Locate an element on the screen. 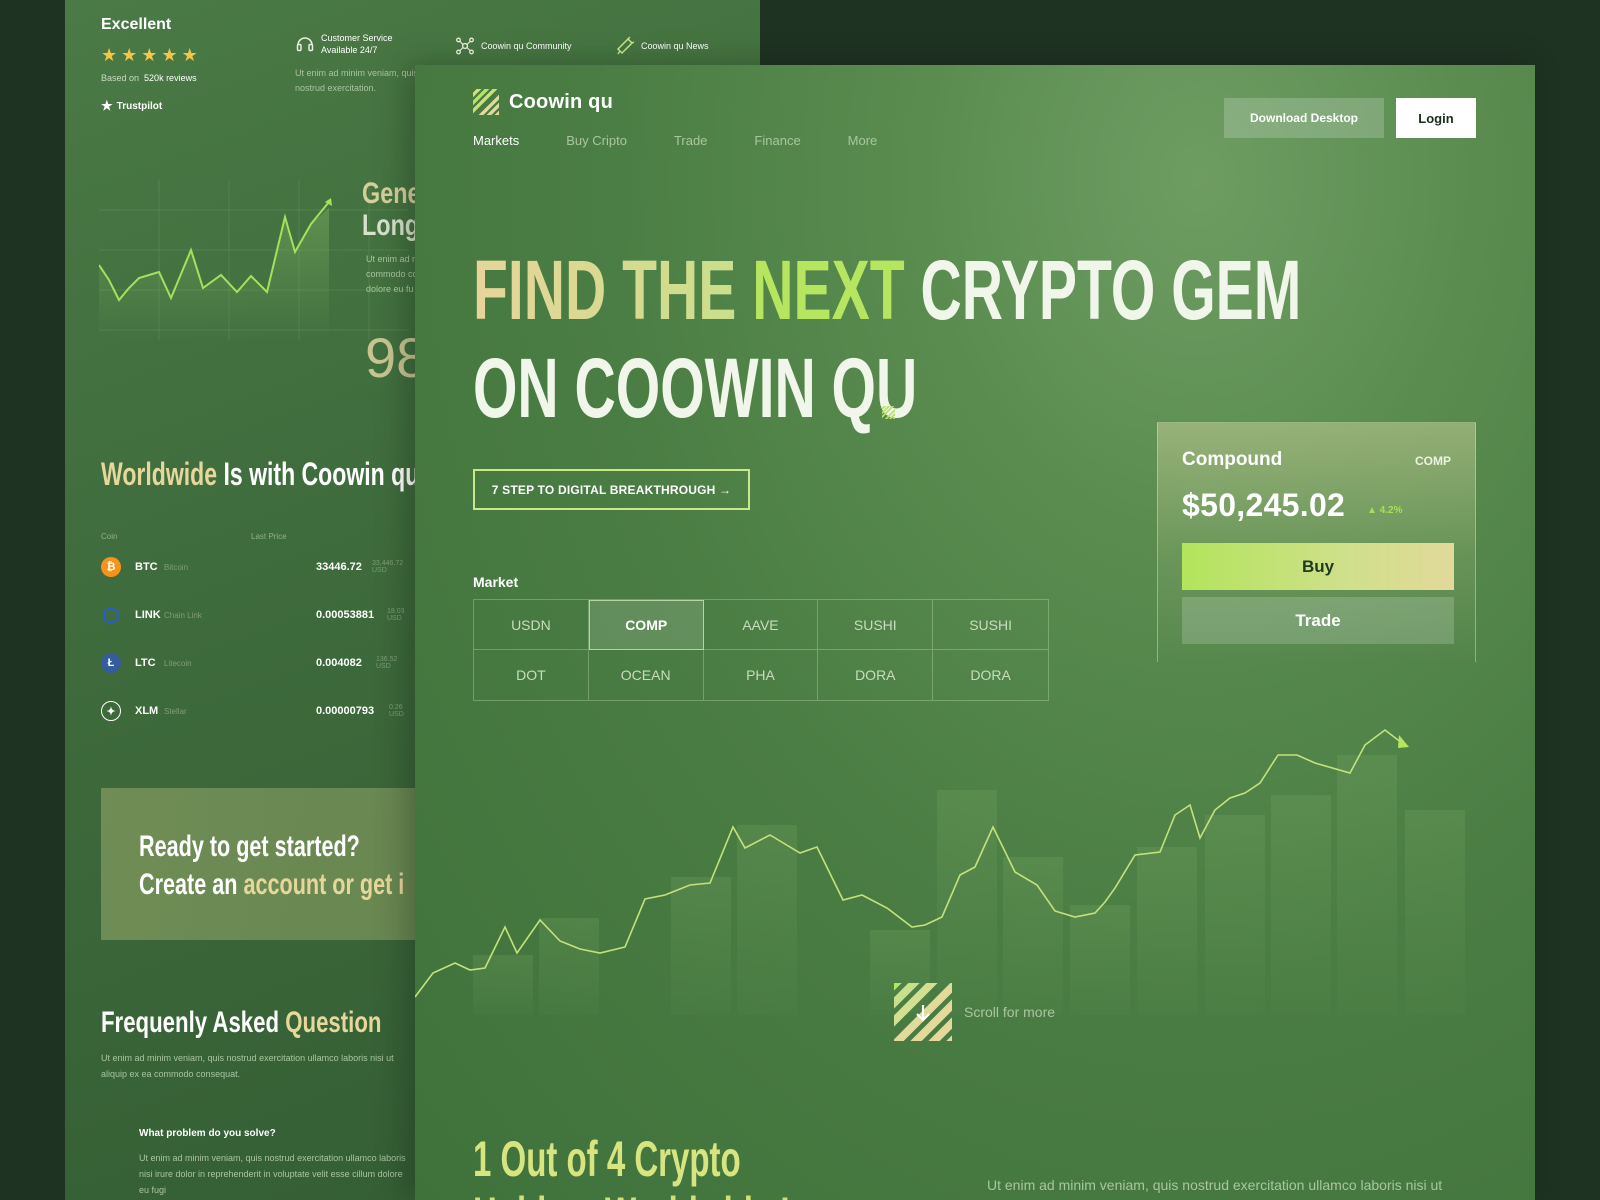  main-nav: Markets Buy Cripto Trade Finance More is located at coordinates (675, 140).